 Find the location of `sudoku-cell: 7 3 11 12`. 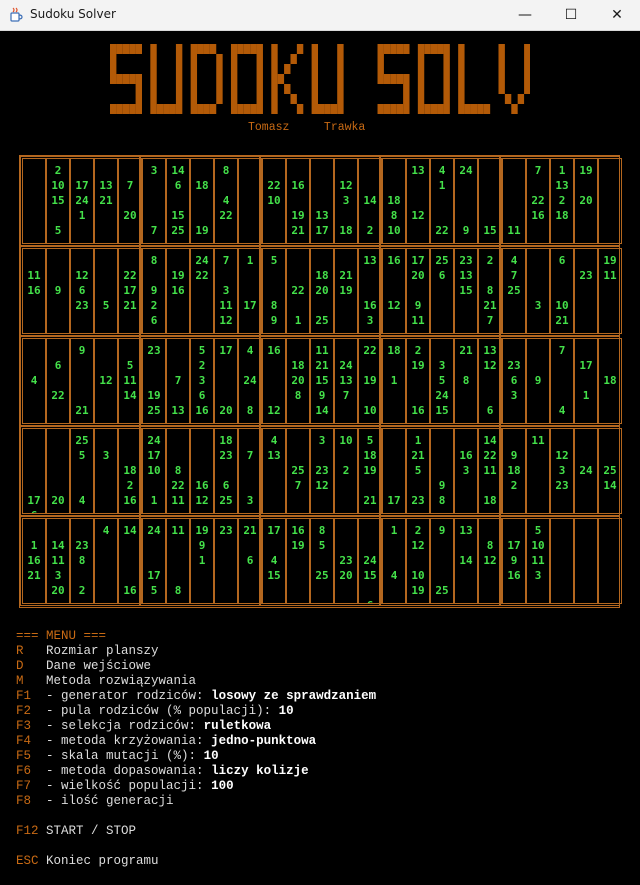

sudoku-cell: 7 3 11 12 is located at coordinates (226, 291).